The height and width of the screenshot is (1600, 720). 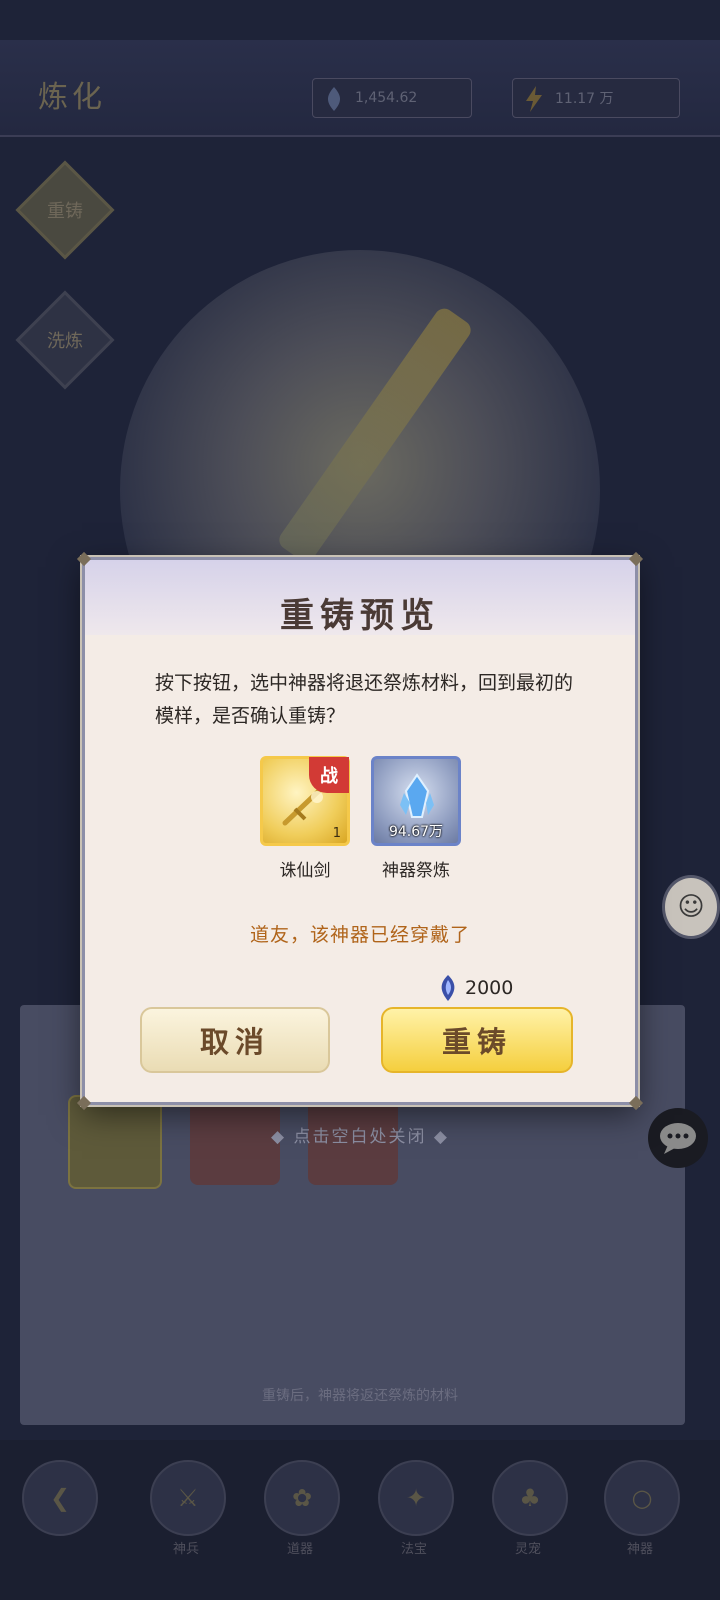 I want to click on face-icon: ☺, so click(x=691, y=907).